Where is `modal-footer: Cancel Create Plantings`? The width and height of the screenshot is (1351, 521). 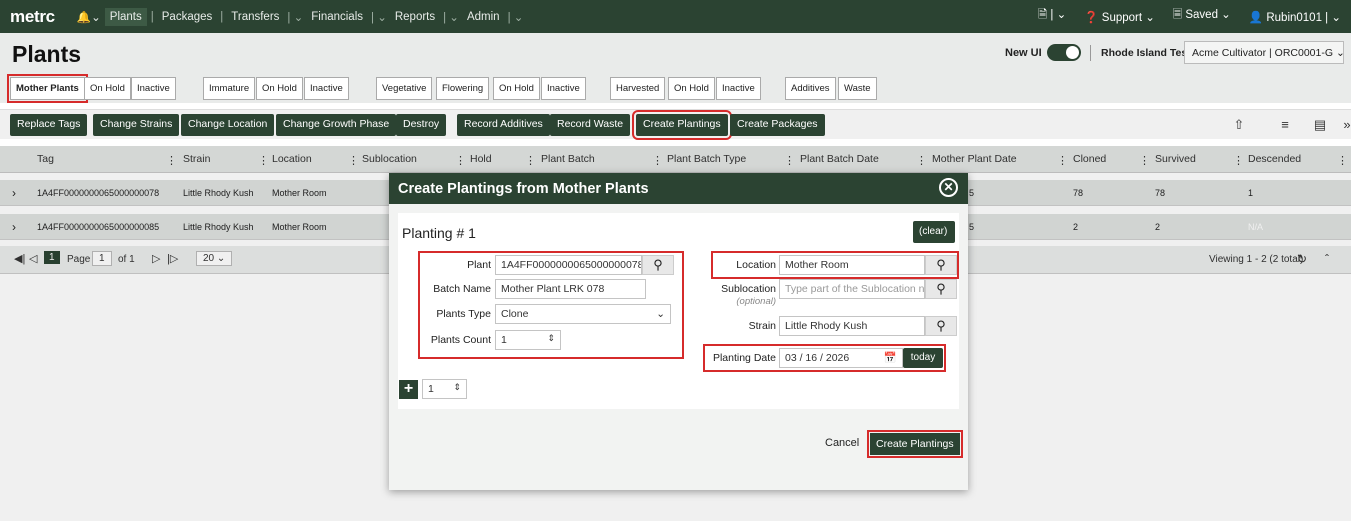
modal-footer: Cancel Create Plantings is located at coordinates (680, 443).